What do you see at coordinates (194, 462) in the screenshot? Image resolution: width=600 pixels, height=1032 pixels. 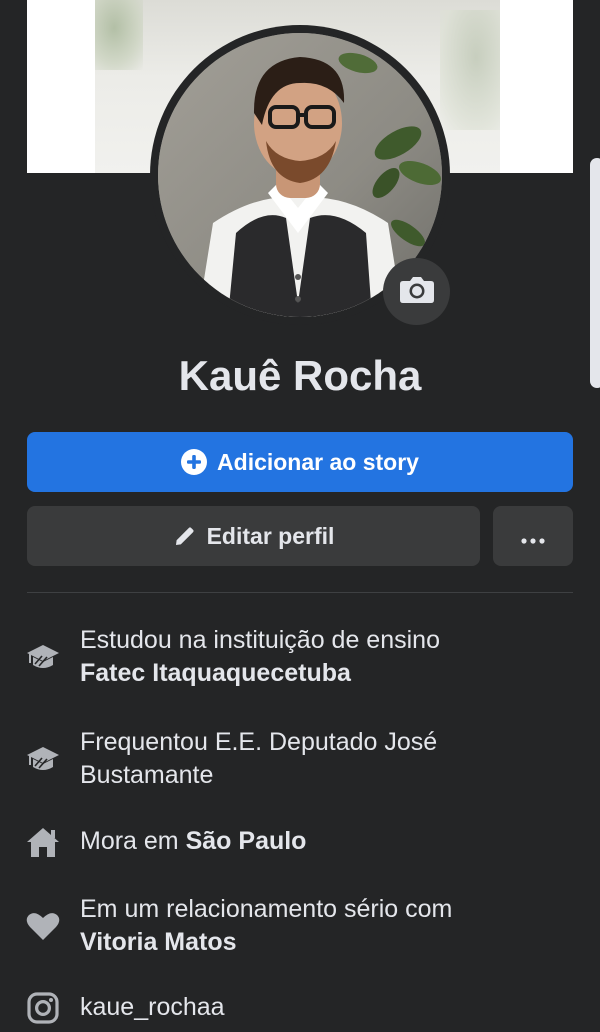 I see `plus-circle-icon` at bounding box center [194, 462].